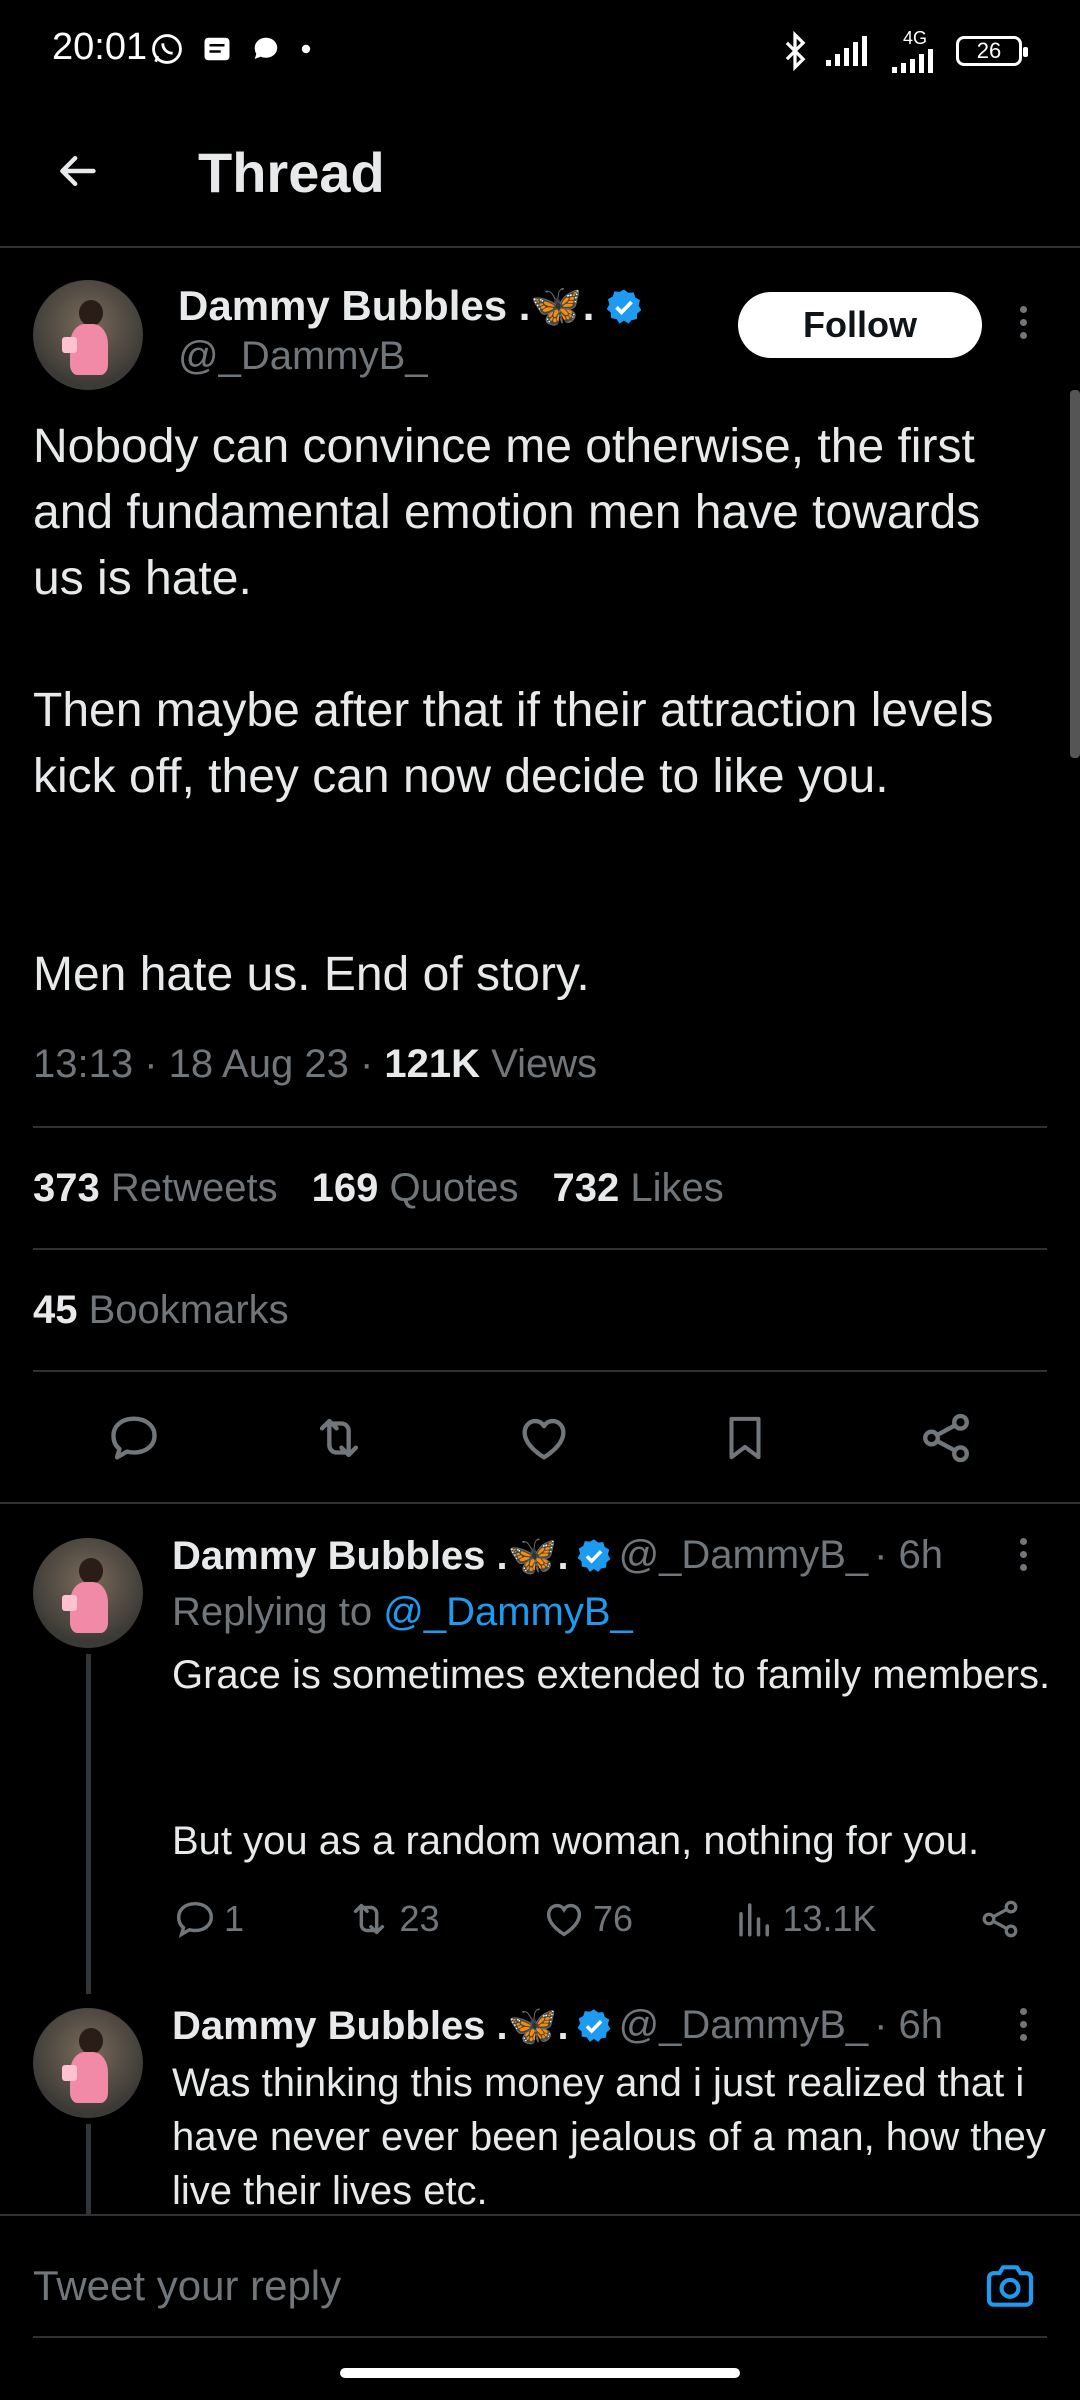 This screenshot has width=1080, height=2400. Describe the element at coordinates (217, 49) in the screenshot. I see `message-app-icon` at that location.